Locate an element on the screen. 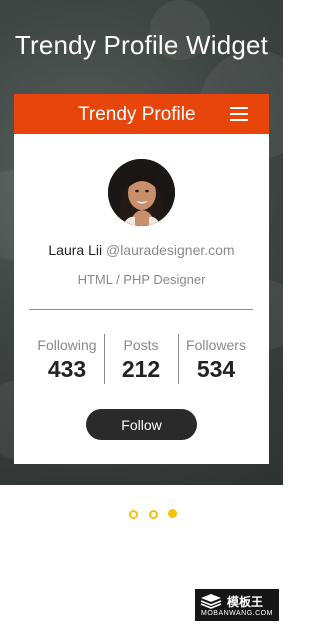 This screenshot has height=625, width=320. watermark-logo: 模板王 MOBANWANG.COM is located at coordinates (237, 605).